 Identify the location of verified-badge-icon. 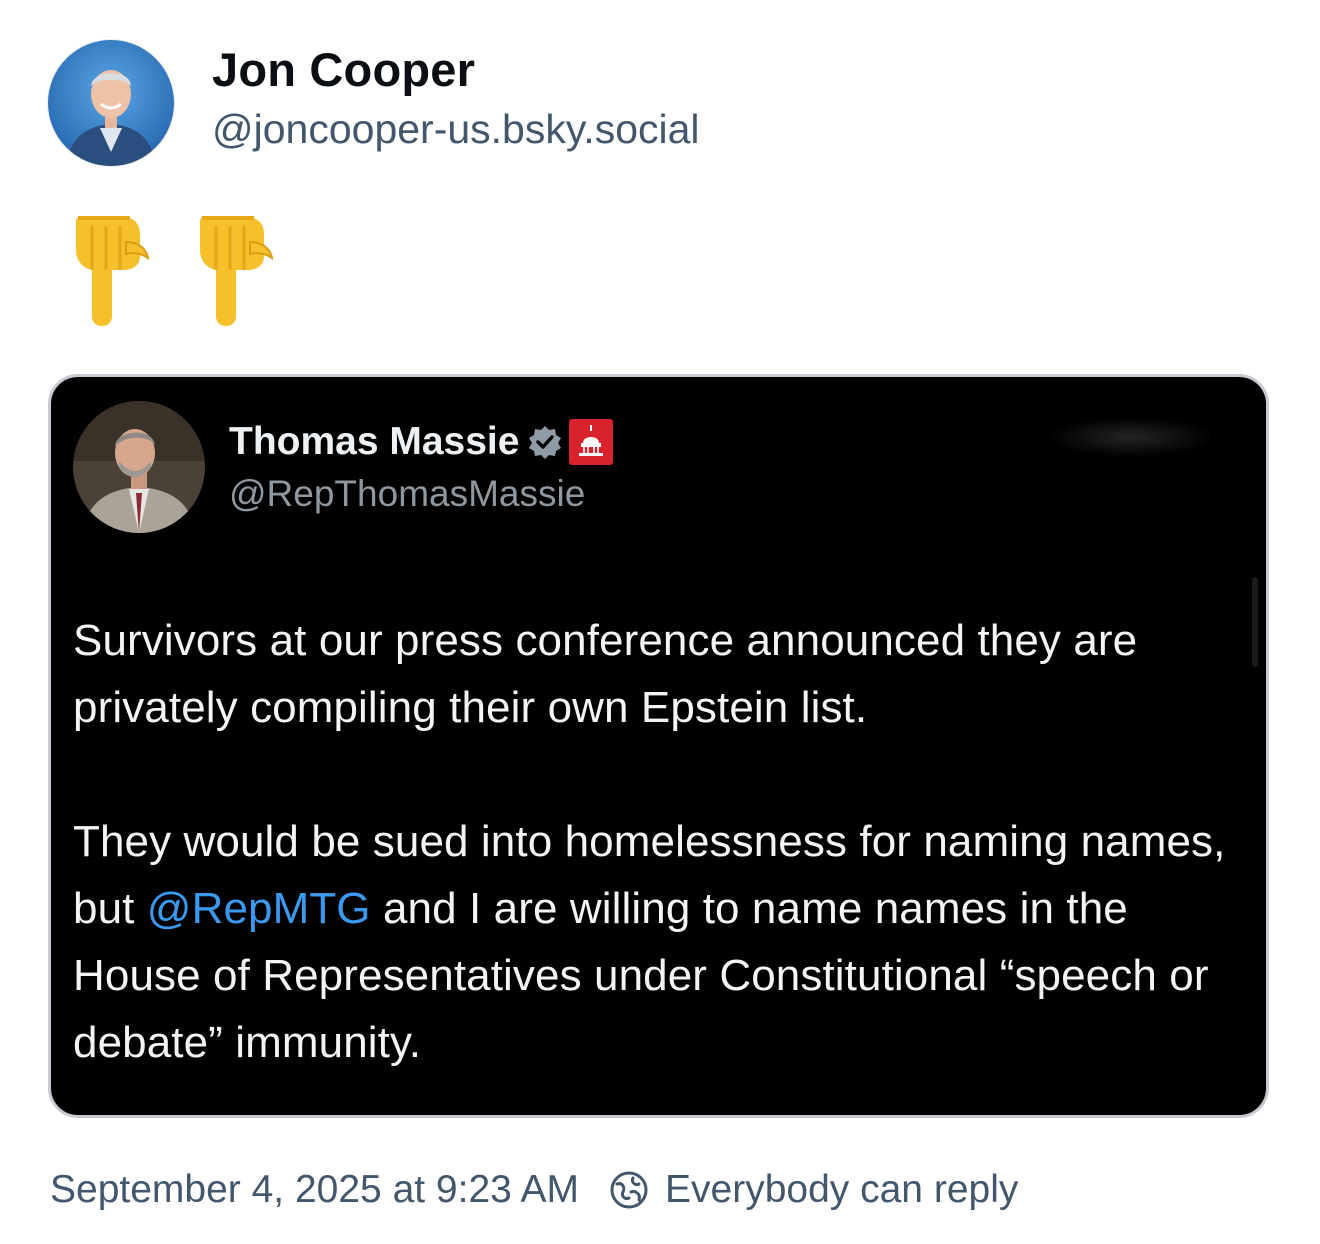
(545, 442).